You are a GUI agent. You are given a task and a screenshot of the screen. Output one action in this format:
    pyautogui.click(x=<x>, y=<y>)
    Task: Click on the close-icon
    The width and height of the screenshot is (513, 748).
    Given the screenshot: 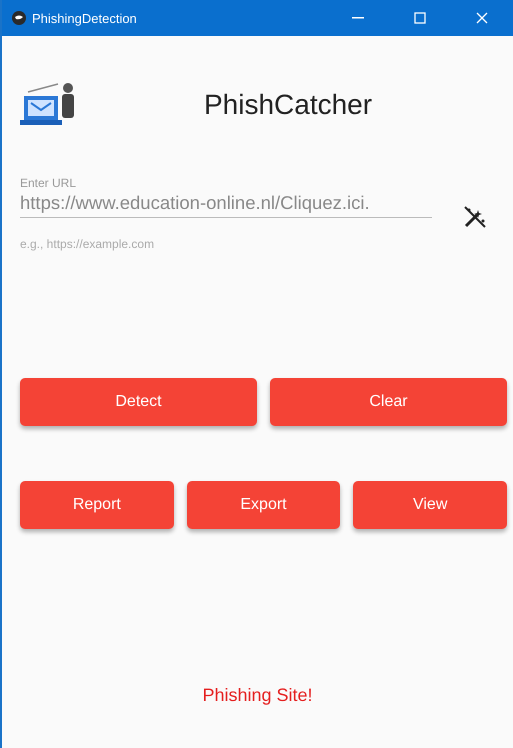 What is the action you would take?
    pyautogui.click(x=482, y=18)
    